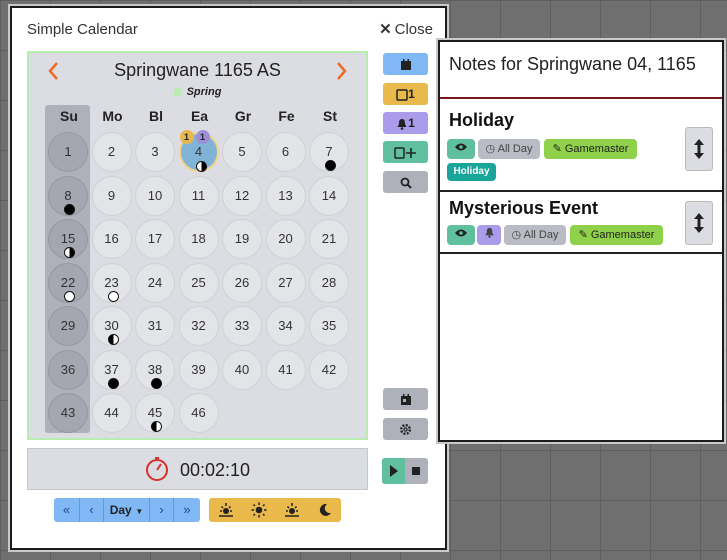 The height and width of the screenshot is (560, 727). I want to click on calendar-day-icon, so click(405, 399).